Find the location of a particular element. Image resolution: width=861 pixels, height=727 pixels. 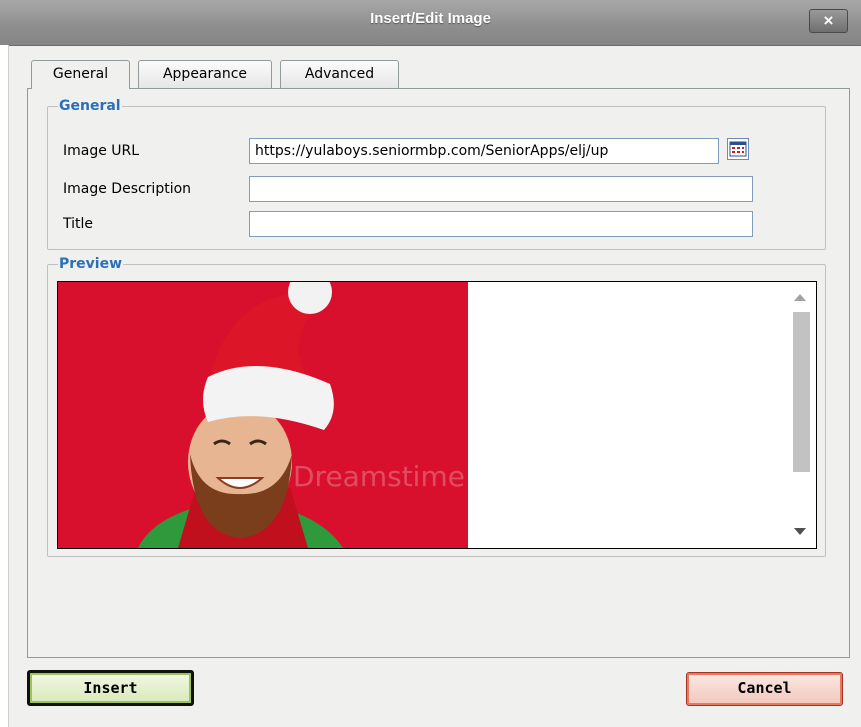

title-input is located at coordinates (501, 224).